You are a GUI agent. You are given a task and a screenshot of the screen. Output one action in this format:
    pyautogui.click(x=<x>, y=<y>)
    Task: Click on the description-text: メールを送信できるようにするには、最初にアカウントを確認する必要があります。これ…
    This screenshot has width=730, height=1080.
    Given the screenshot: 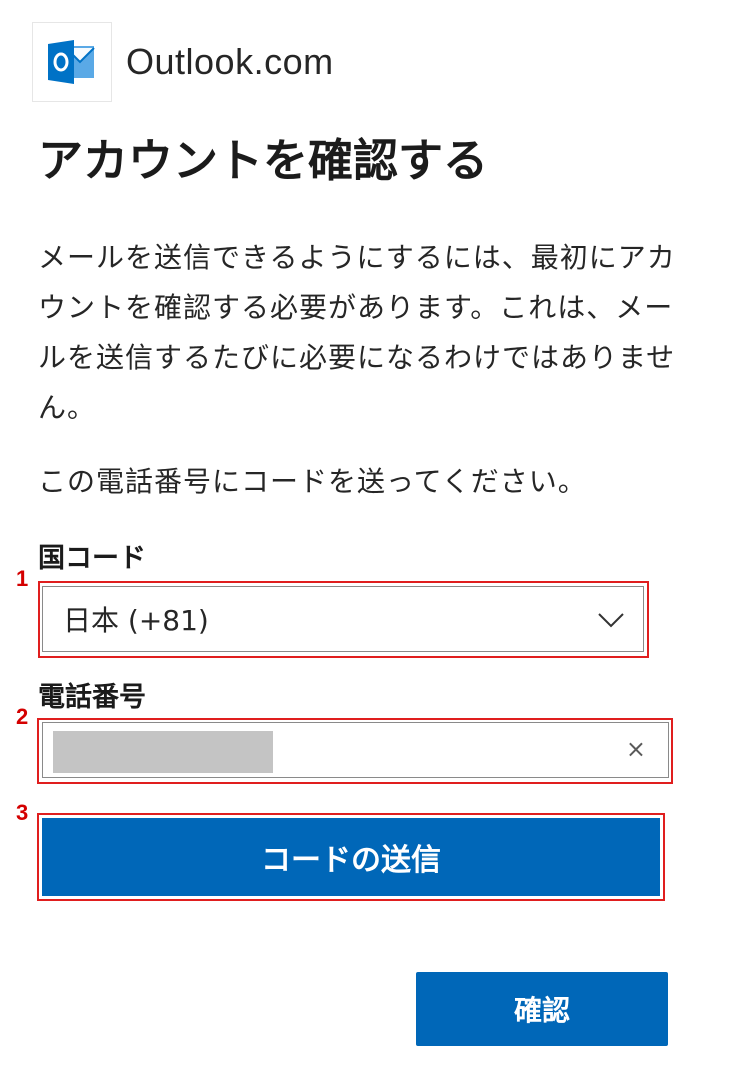 What is the action you would take?
    pyautogui.click(x=357, y=332)
    